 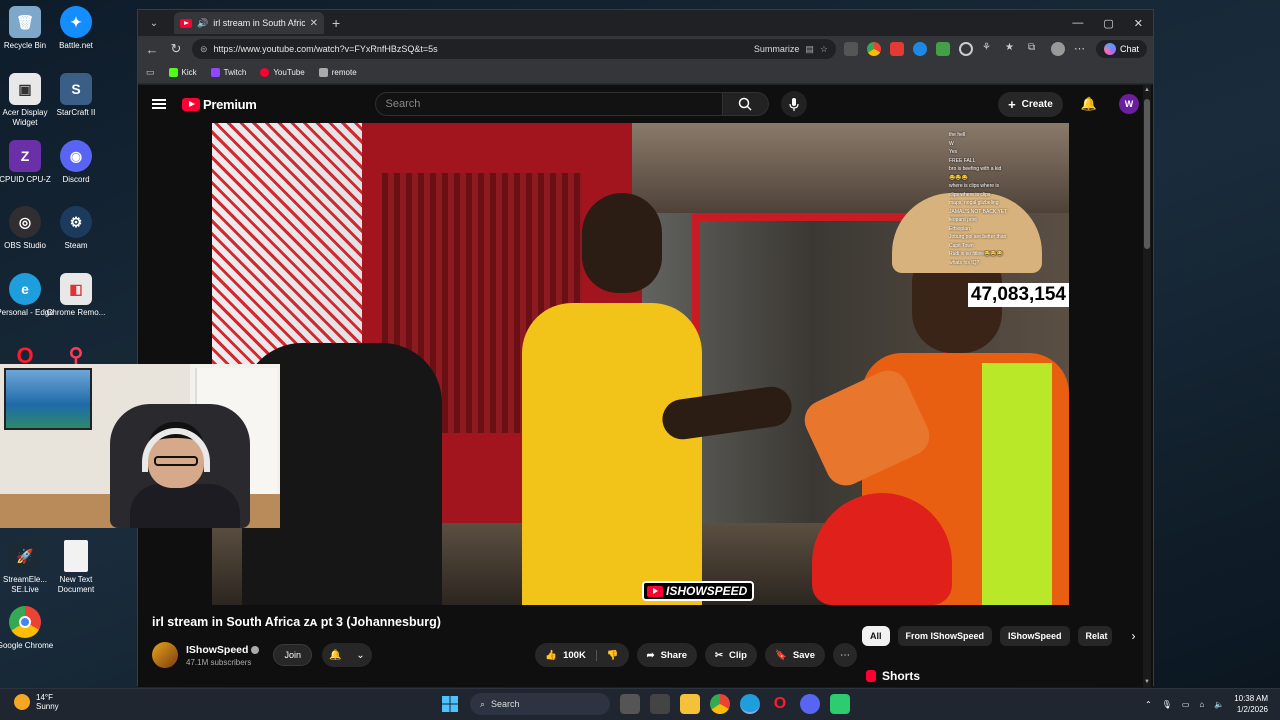 What do you see at coordinates (1147, 682) in the screenshot?
I see `scroll-down-icon: ▼` at bounding box center [1147, 682].